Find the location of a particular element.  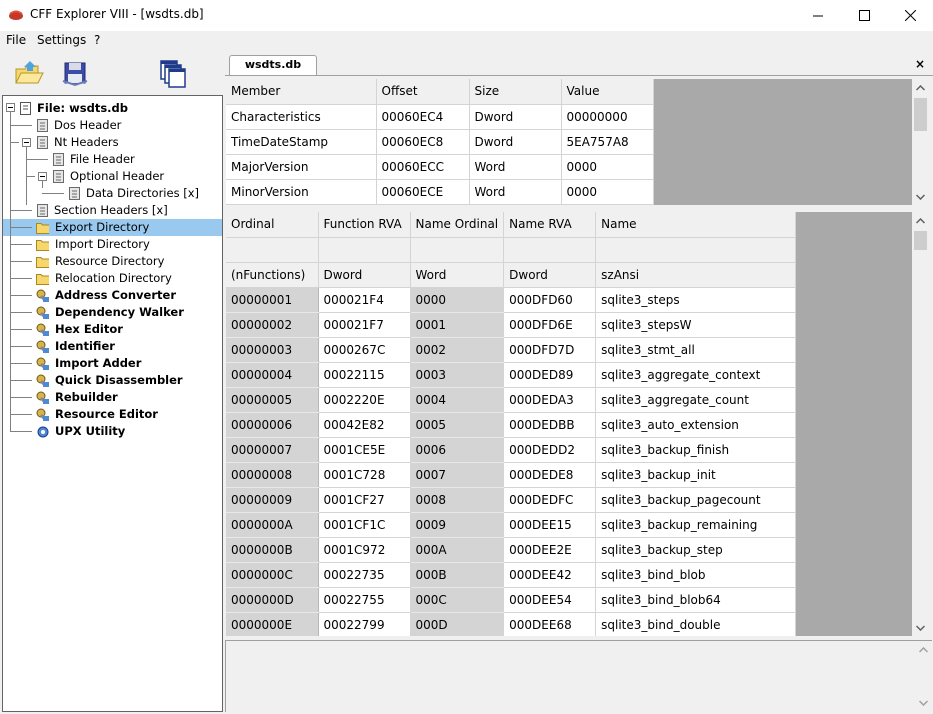

collapse-toggle-nt-headers is located at coordinates (26, 142).